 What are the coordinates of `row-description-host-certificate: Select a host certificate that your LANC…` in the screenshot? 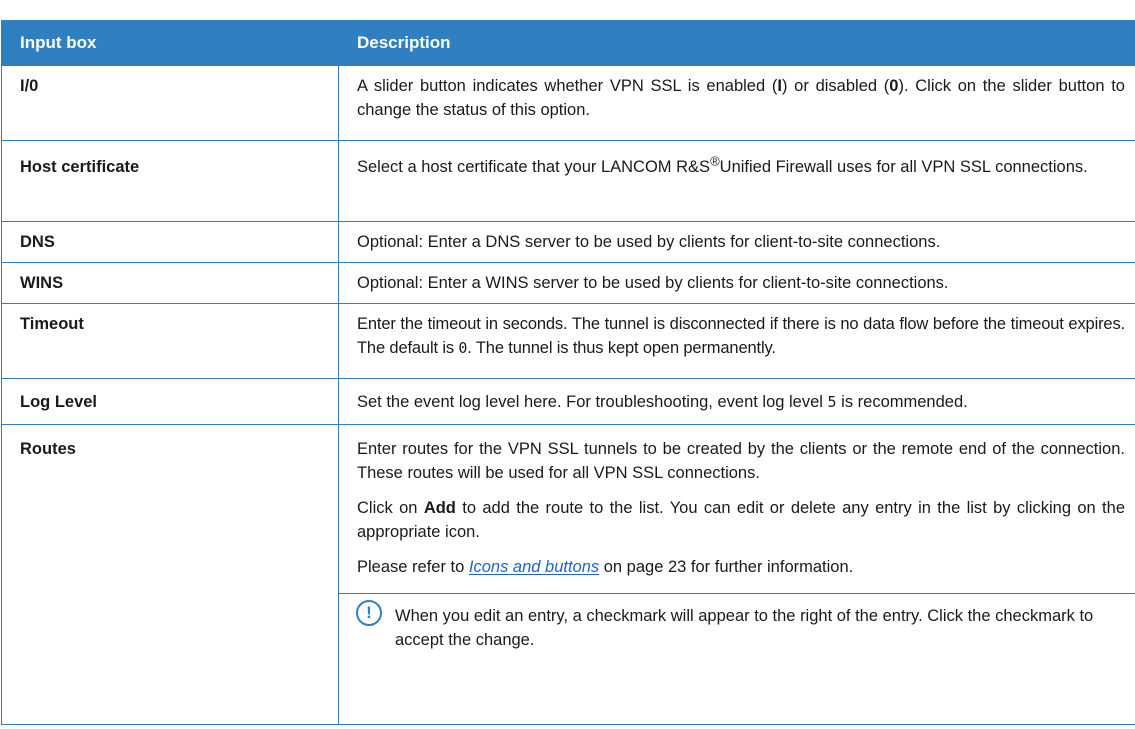 It's located at (736, 181).